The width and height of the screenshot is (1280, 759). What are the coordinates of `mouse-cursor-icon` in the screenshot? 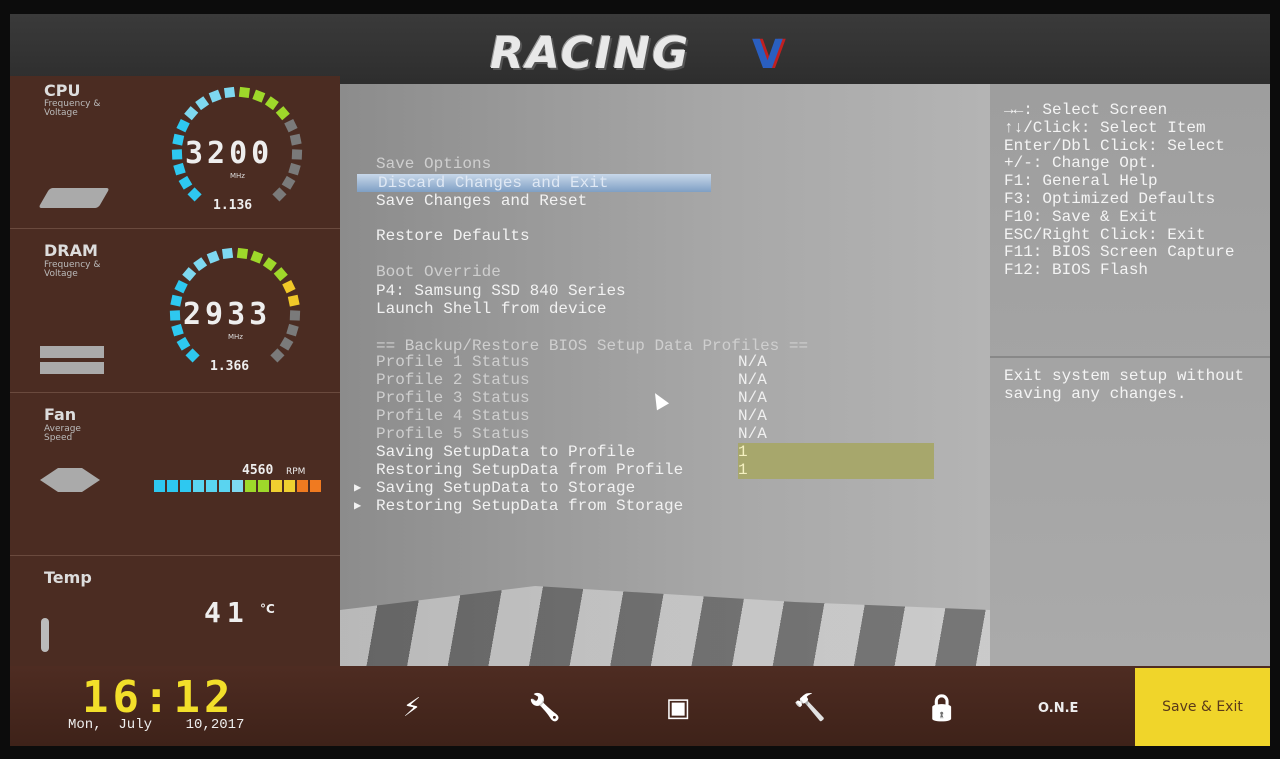 It's located at (659, 400).